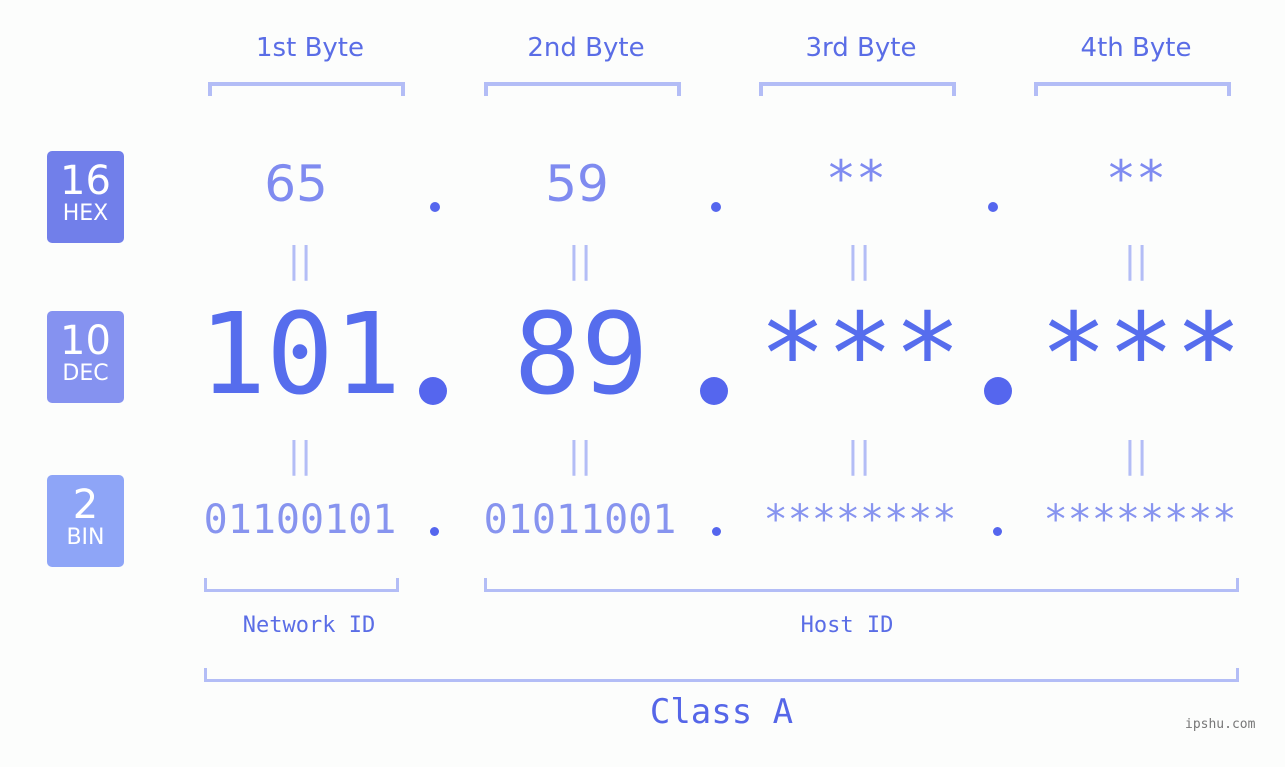 The height and width of the screenshot is (767, 1285). What do you see at coordinates (1136, 48) in the screenshot?
I see `byte-header-4: 4th Byte` at bounding box center [1136, 48].